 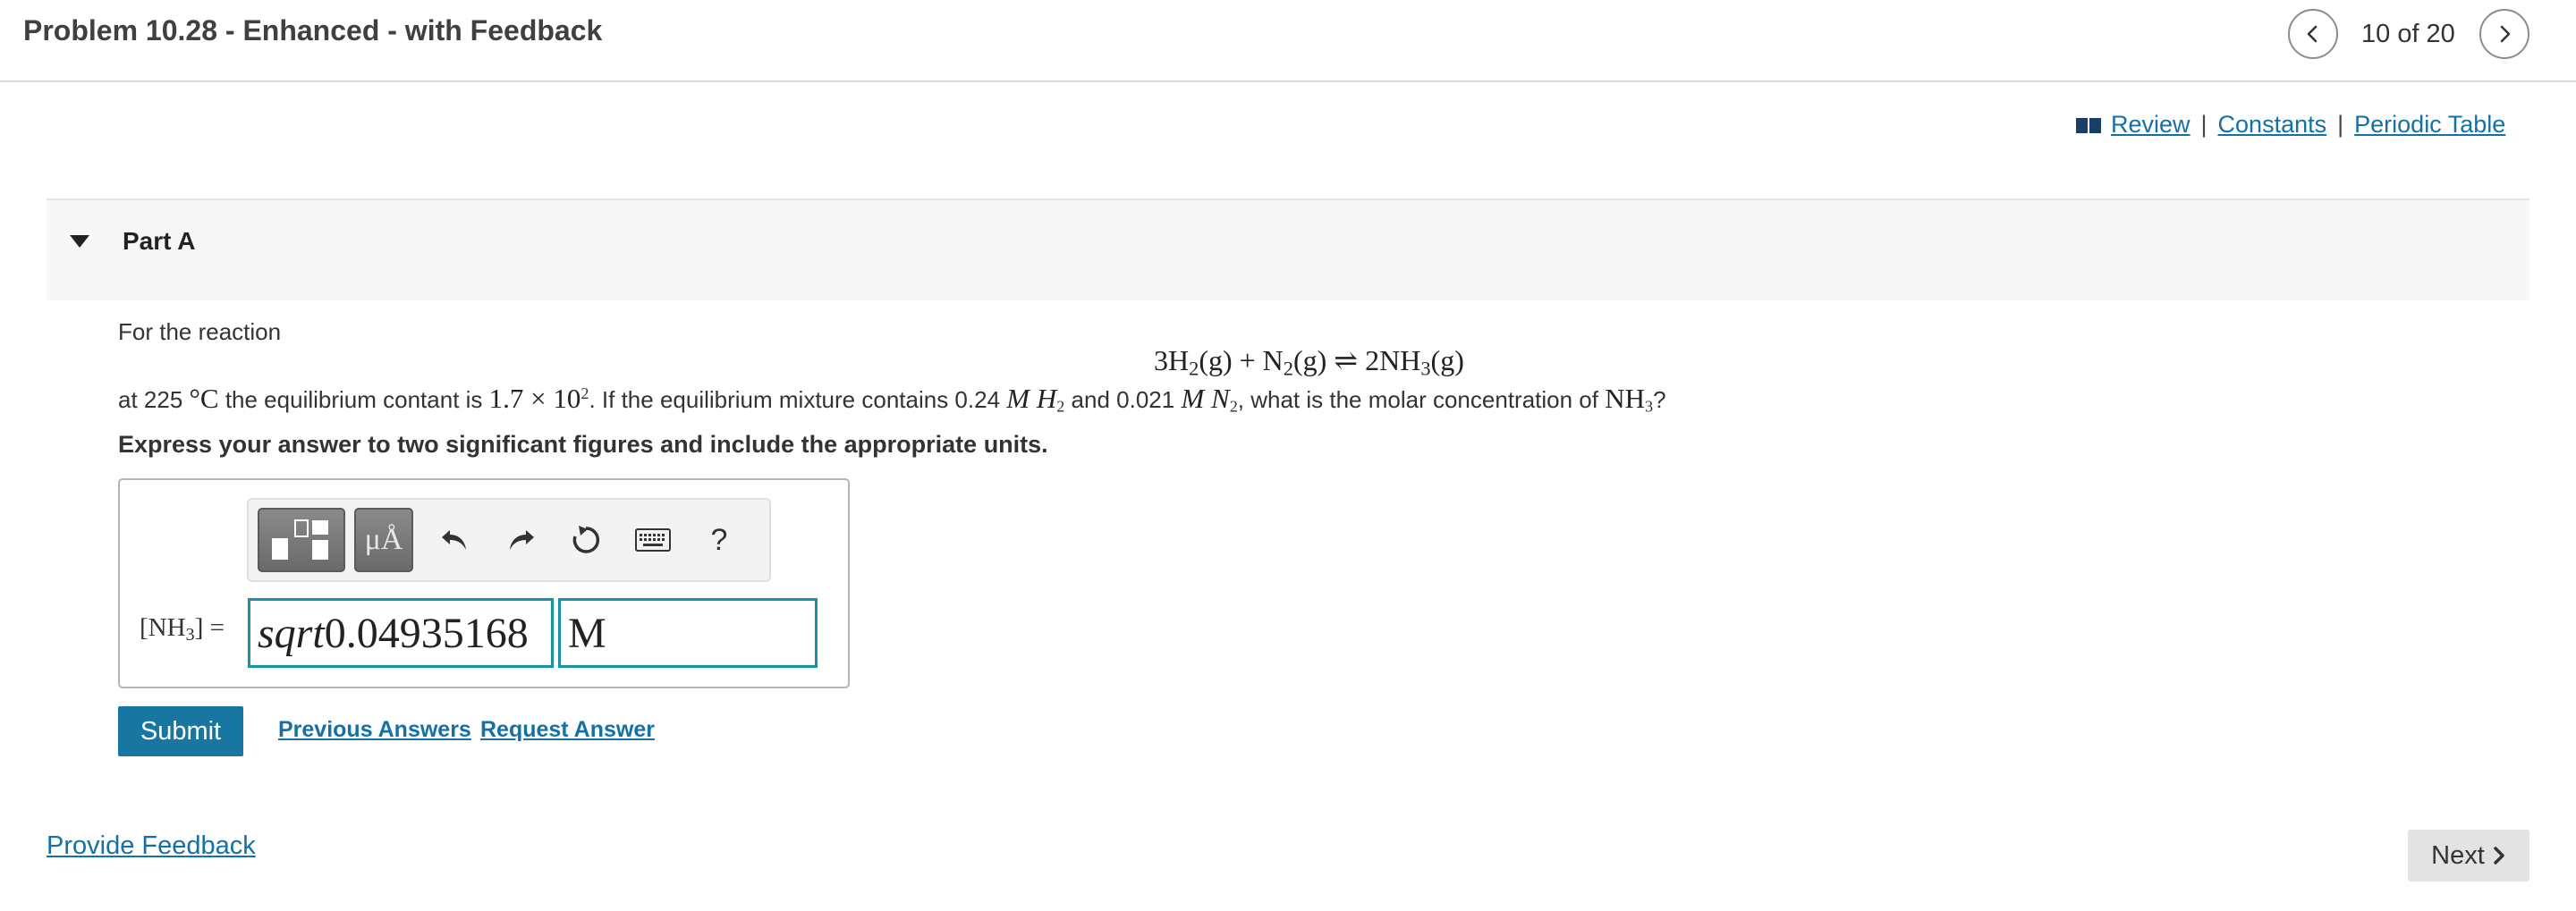 What do you see at coordinates (313, 30) in the screenshot?
I see `problem-title: Problem 10.28 - Enhanced - with Feedback` at bounding box center [313, 30].